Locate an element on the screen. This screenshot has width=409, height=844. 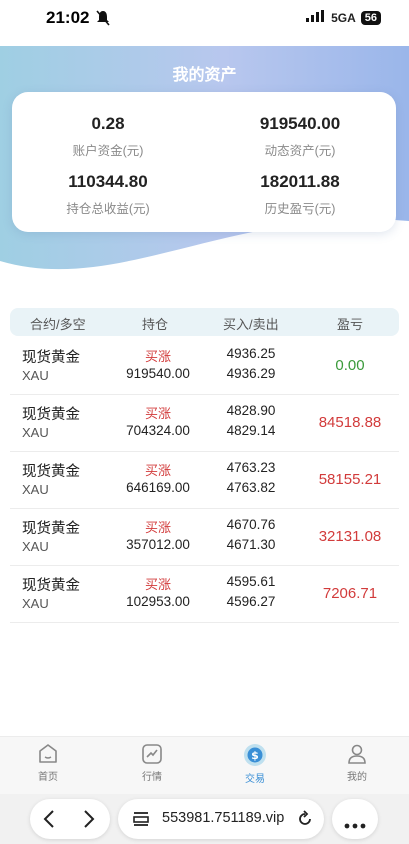
nav-mine-label: 我的 is located at coordinates (357, 777).